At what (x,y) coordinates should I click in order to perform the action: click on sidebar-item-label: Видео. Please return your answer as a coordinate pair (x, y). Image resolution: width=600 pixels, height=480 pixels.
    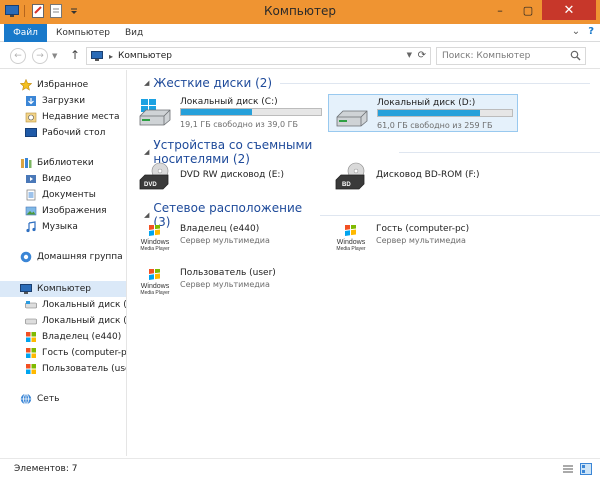
    Looking at the image, I should click on (57, 179).